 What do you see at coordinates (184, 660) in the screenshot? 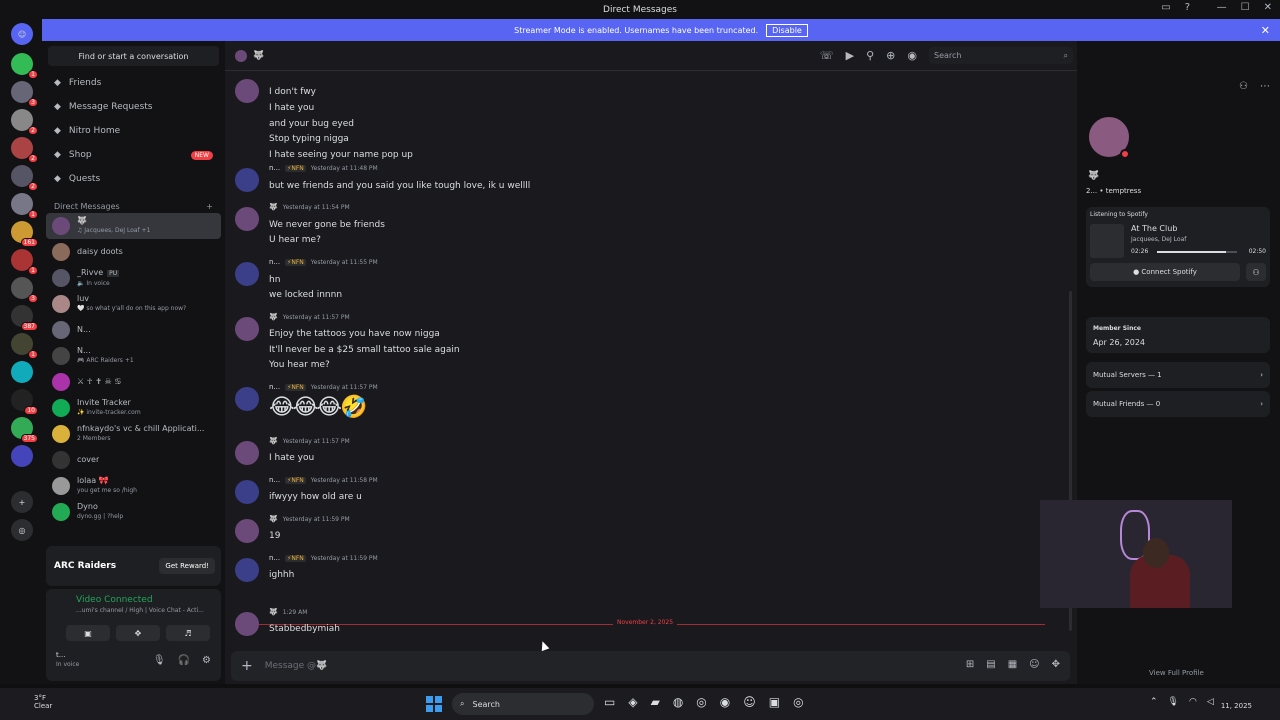
I see `headphones-icon: 🎧` at bounding box center [184, 660].